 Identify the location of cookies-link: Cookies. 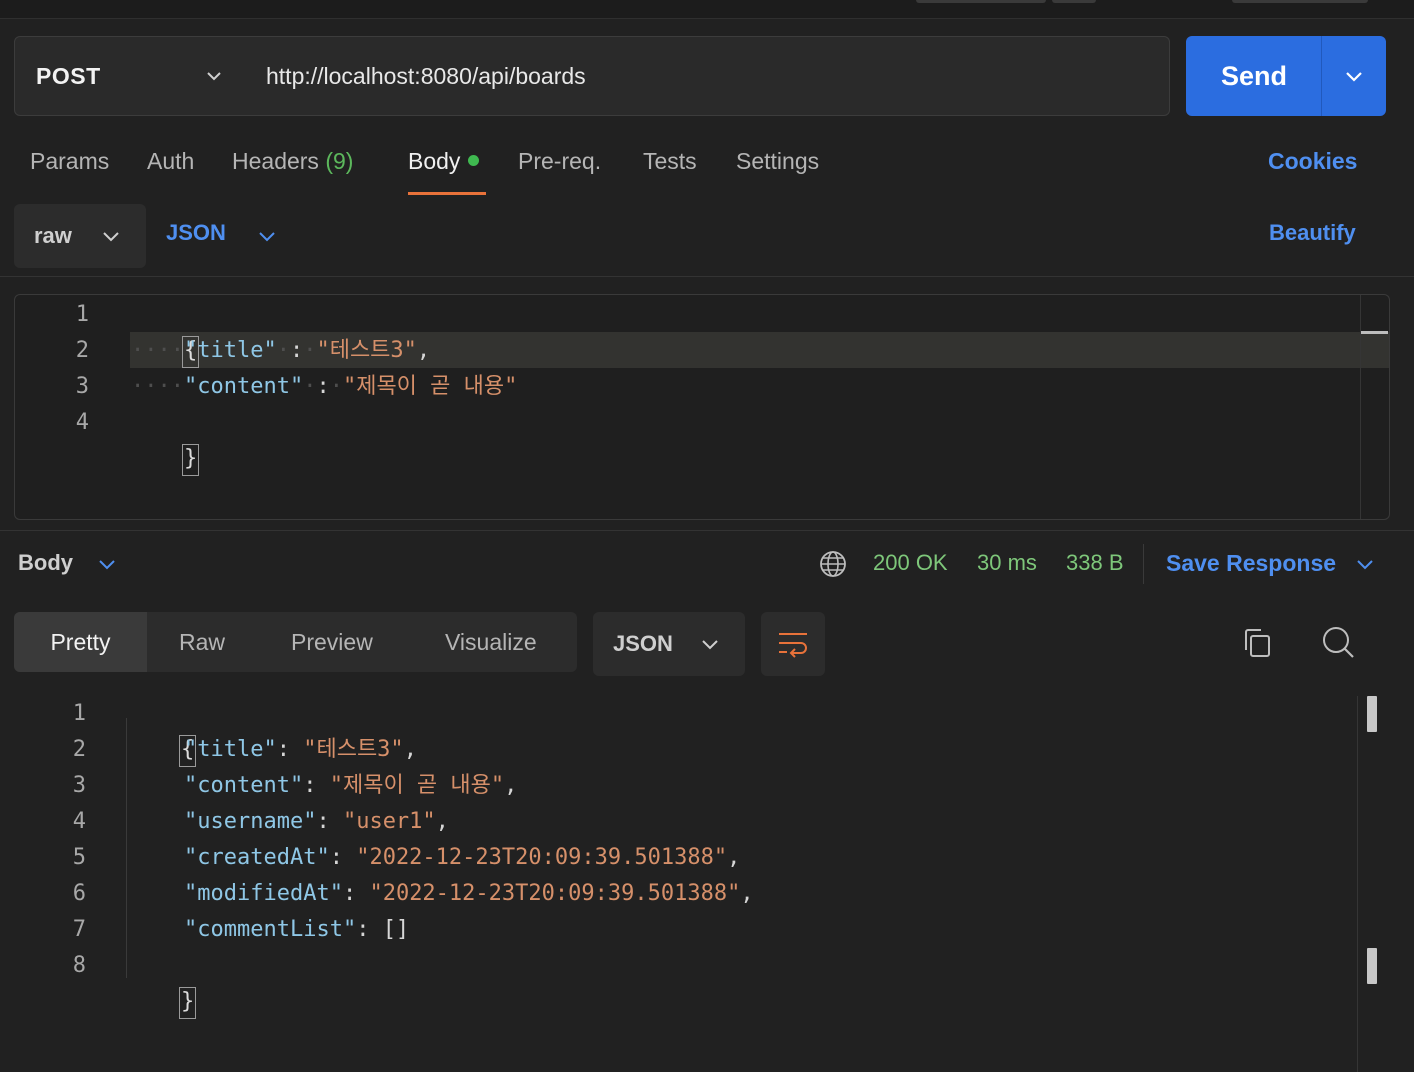
(1312, 161).